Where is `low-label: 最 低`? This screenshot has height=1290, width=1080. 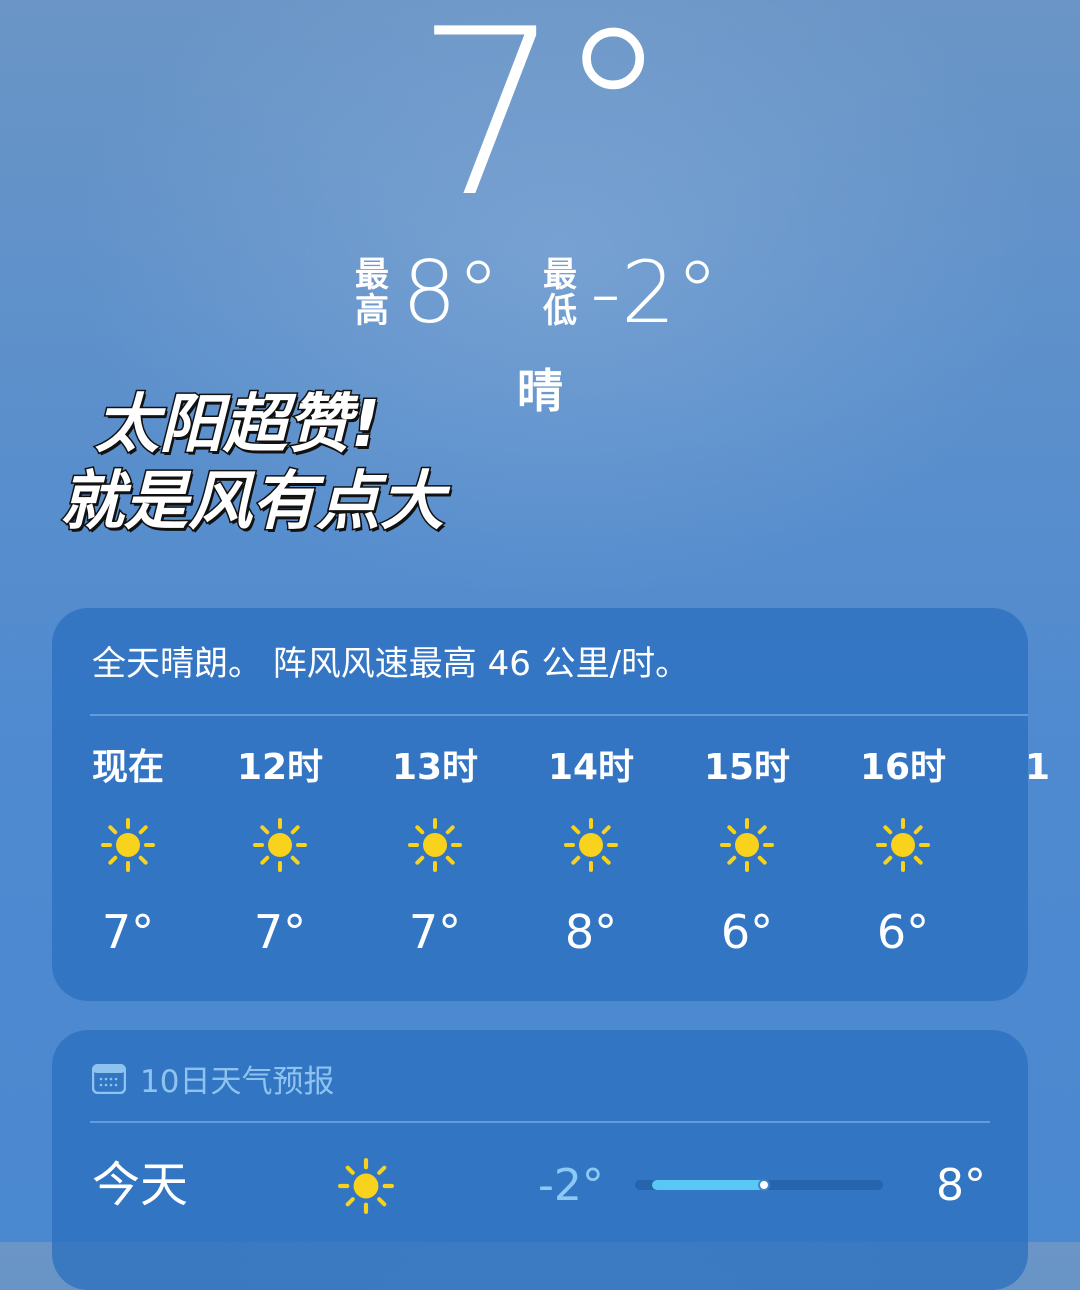 low-label: 最 低 is located at coordinates (560, 293).